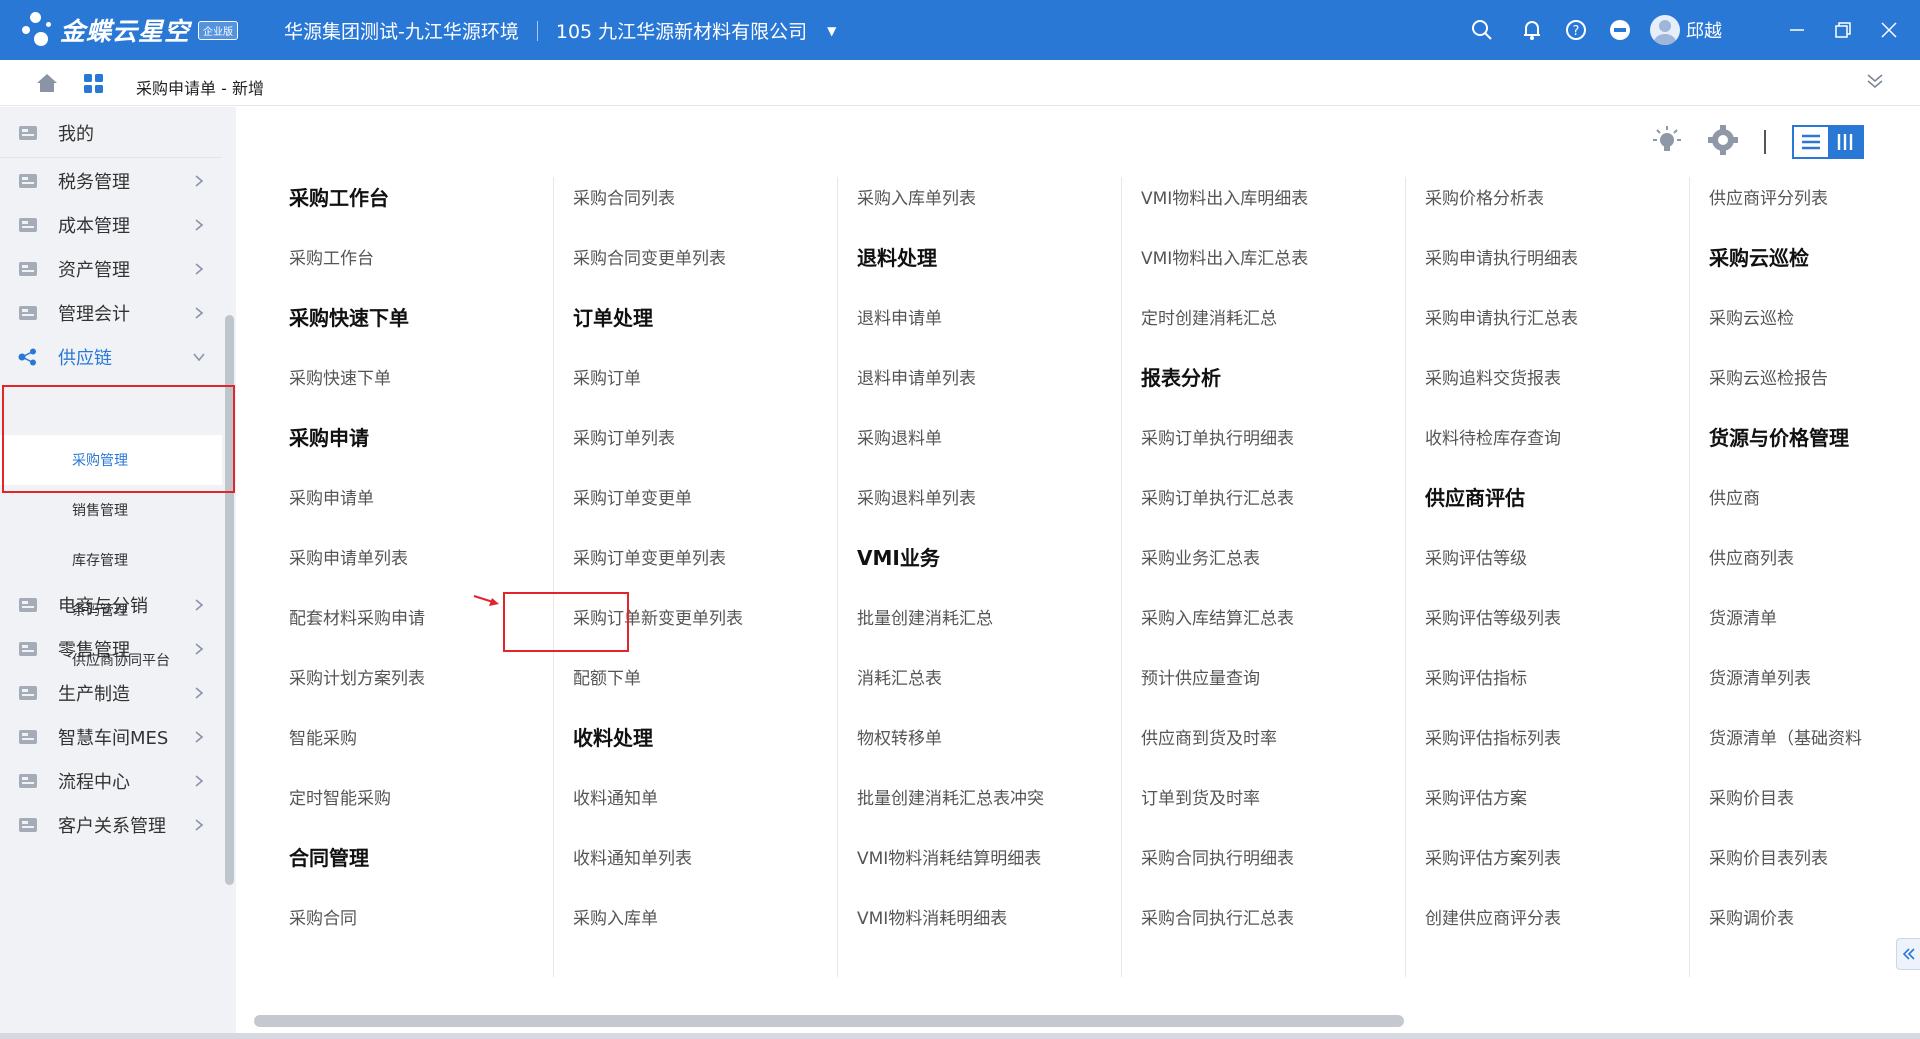 This screenshot has height=1039, width=1920. Describe the element at coordinates (111, 133) in the screenshot. I see `sidebar-item-0: 我的` at that location.